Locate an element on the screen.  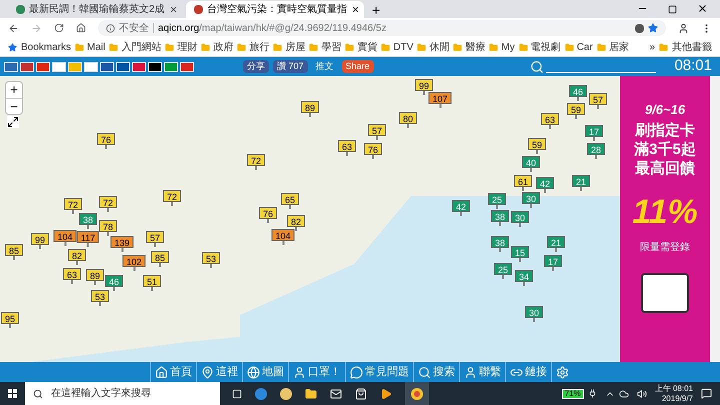
bookmark-item: Mail is located at coordinates (96, 47).